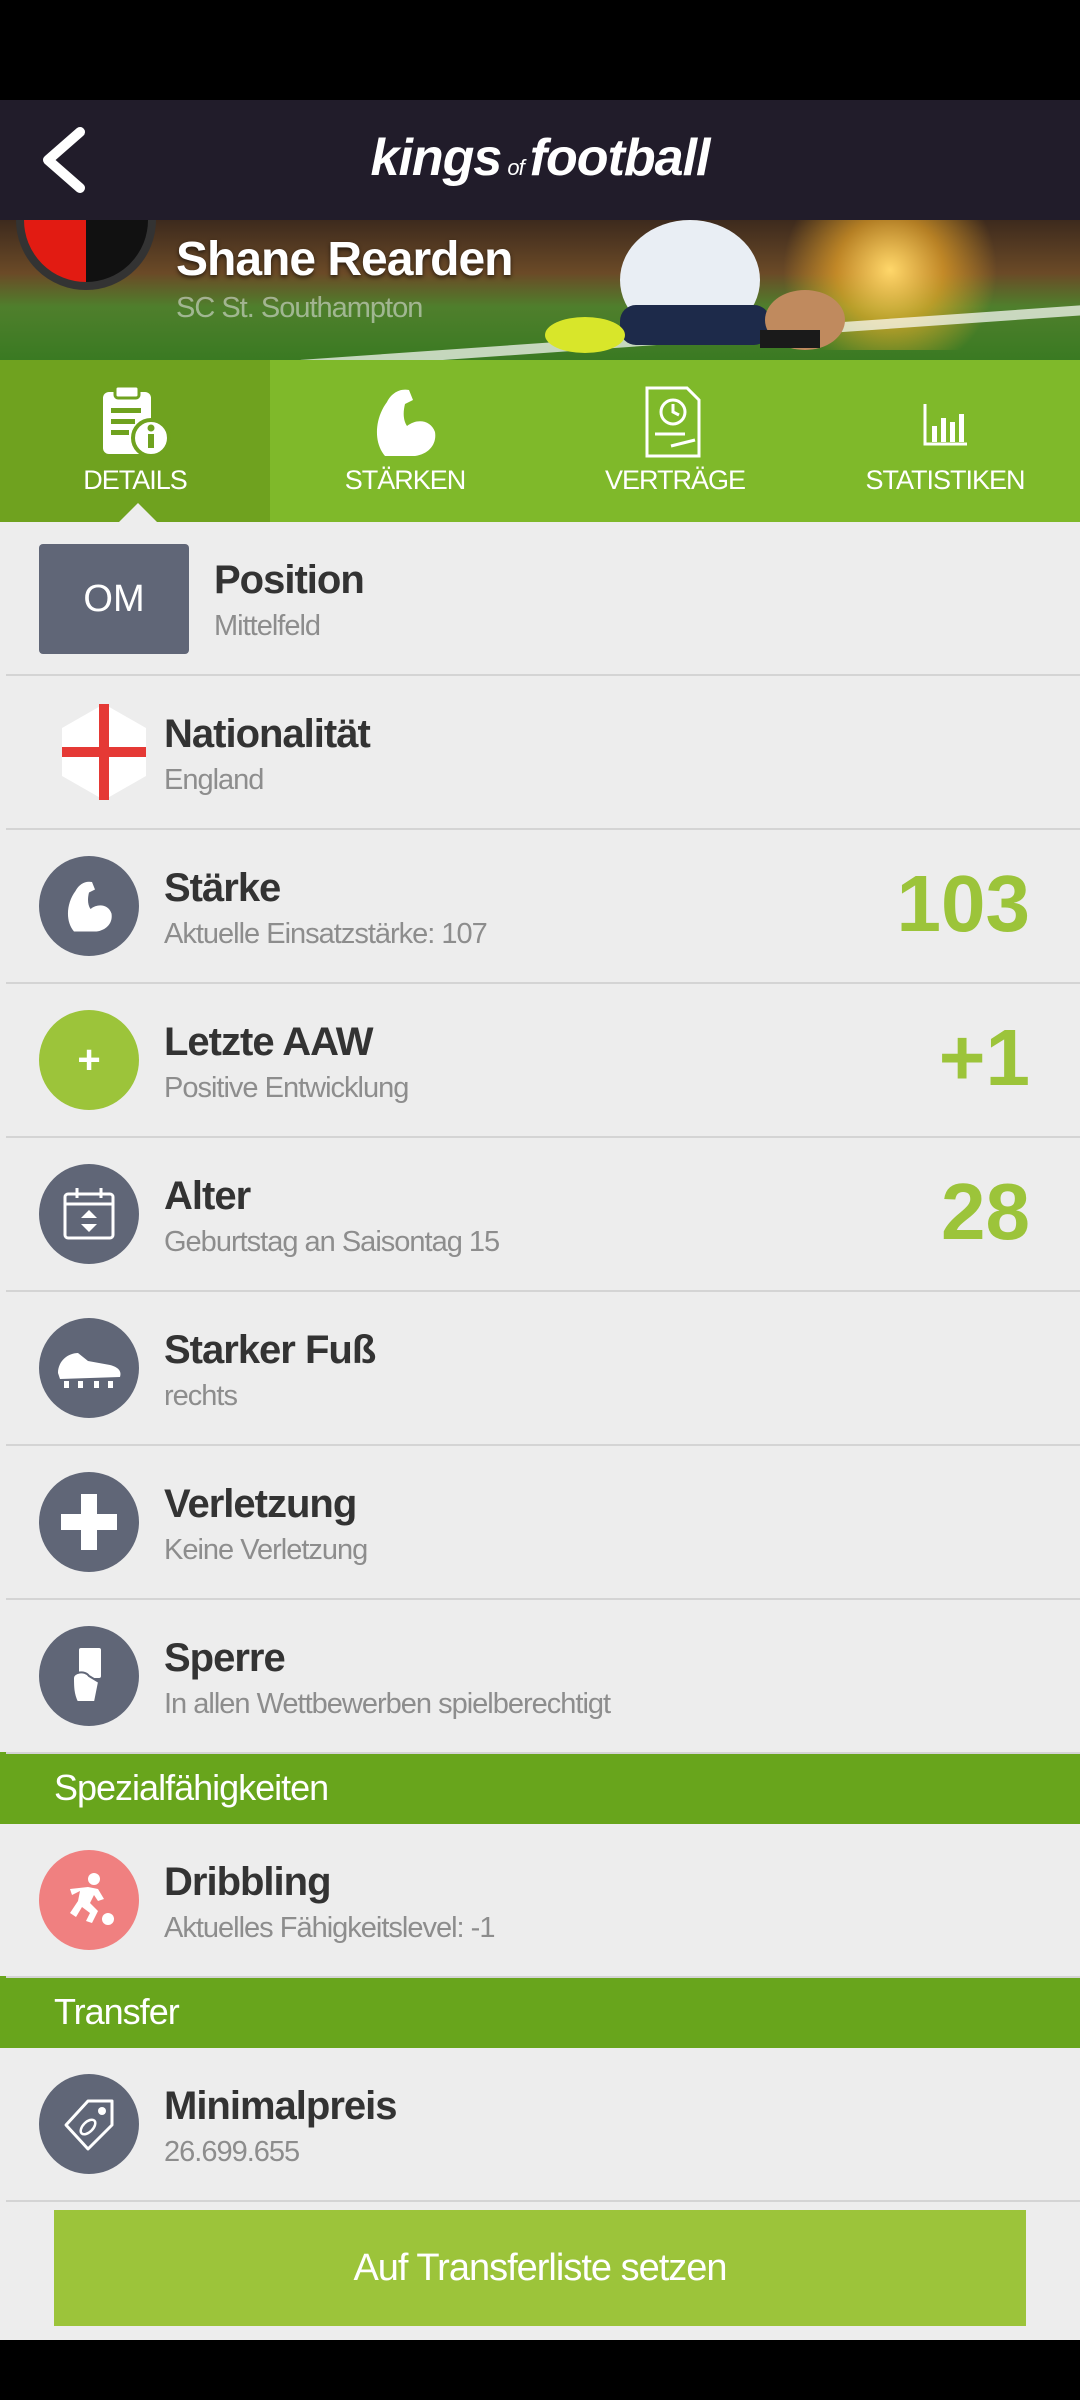 The width and height of the screenshot is (1080, 2400). What do you see at coordinates (89, 1522) in the screenshot?
I see `medical-cross-icon` at bounding box center [89, 1522].